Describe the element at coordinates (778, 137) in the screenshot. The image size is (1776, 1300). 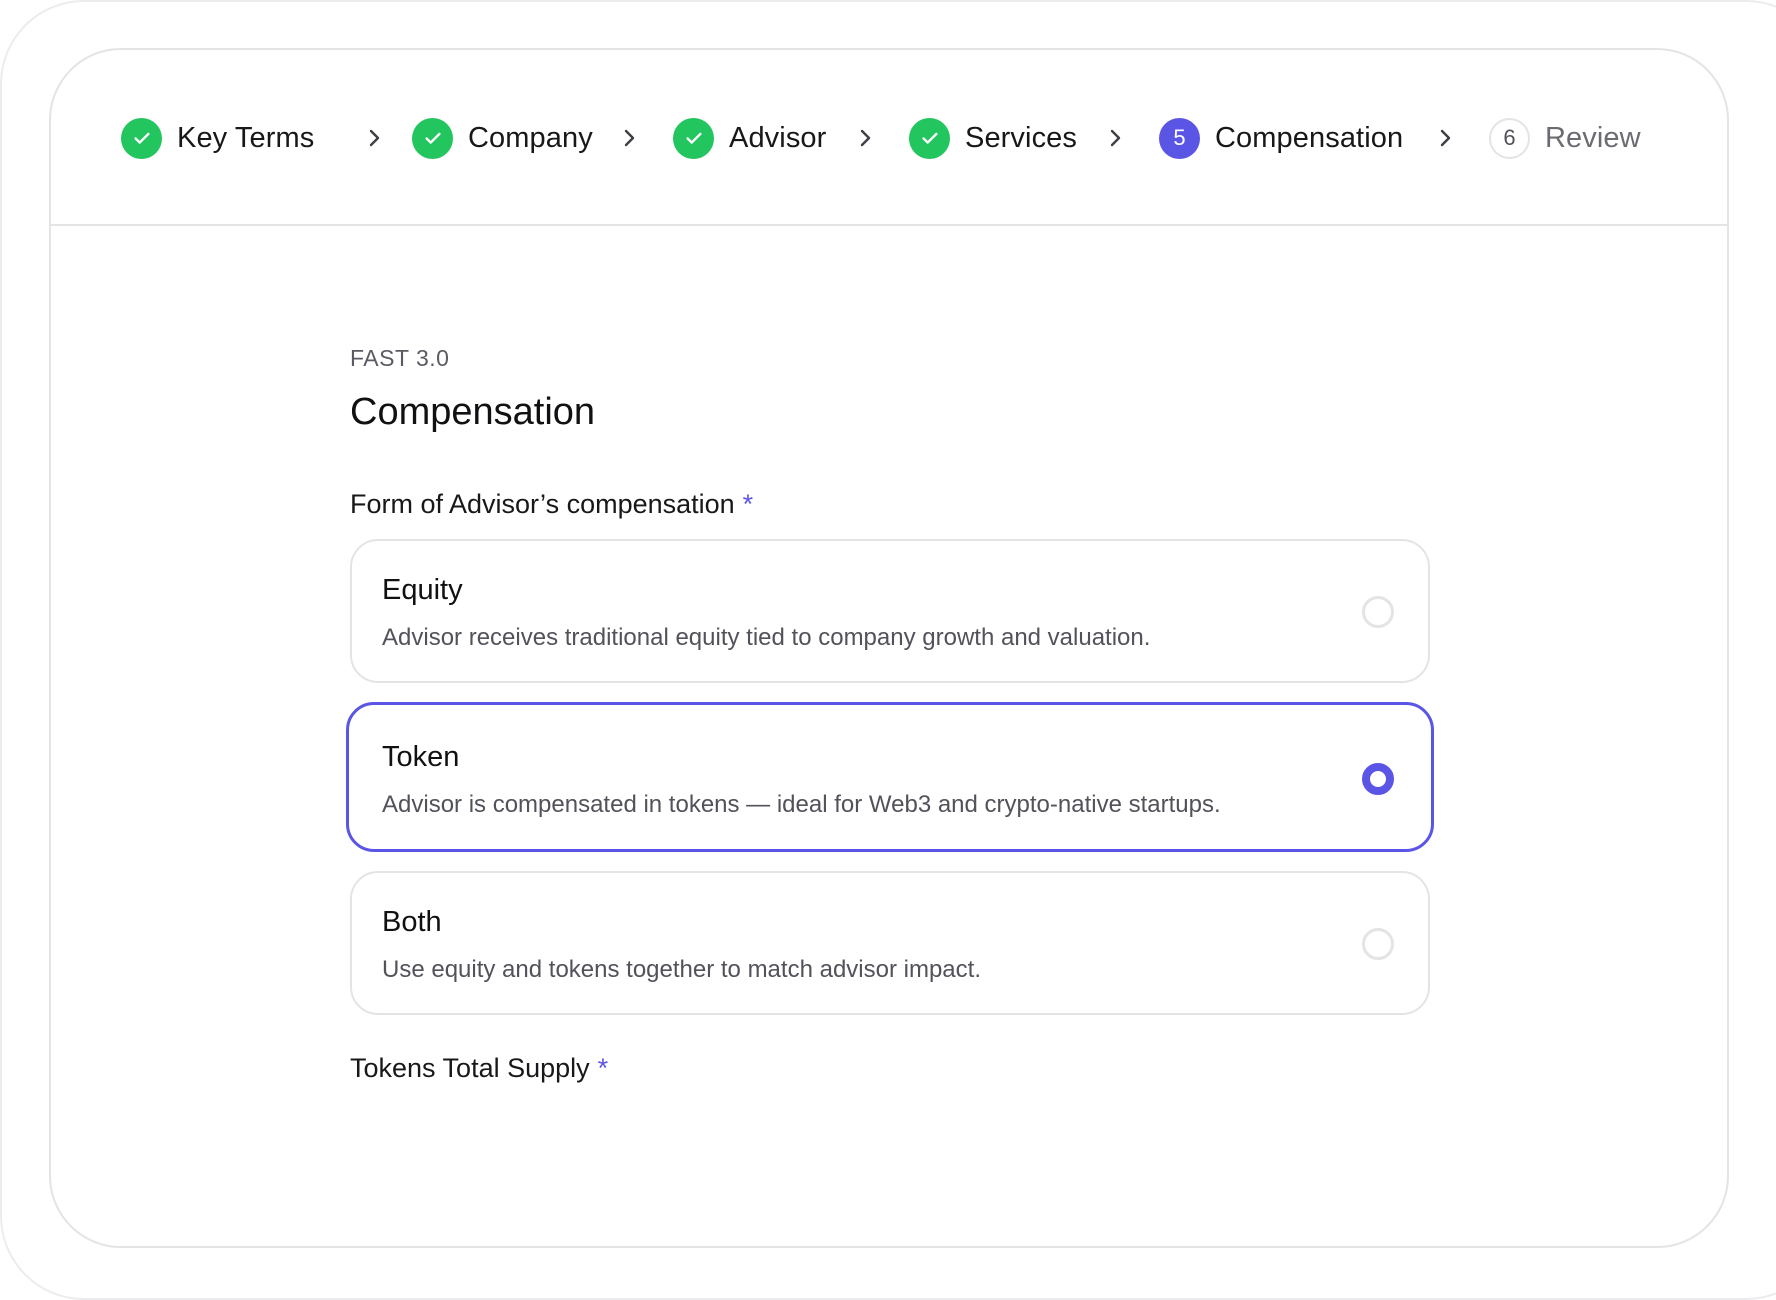
I see `step-label: Advisor` at that location.